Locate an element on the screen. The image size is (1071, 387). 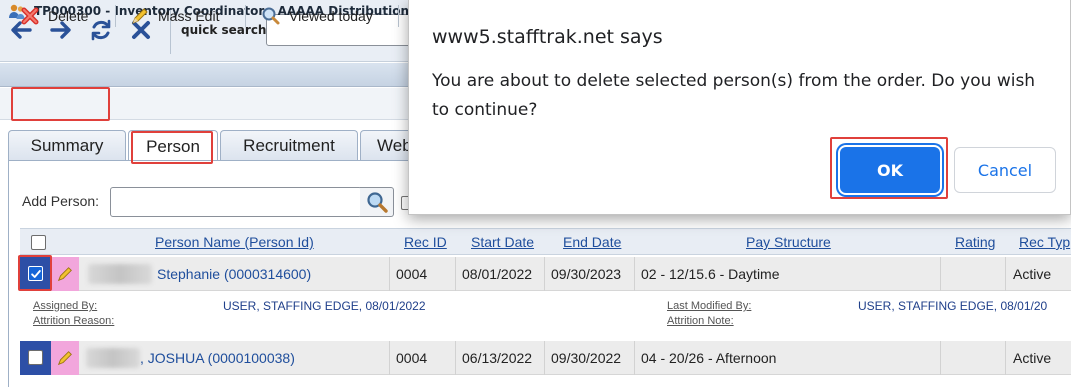
delete-label: Delete is located at coordinates (68, 16).